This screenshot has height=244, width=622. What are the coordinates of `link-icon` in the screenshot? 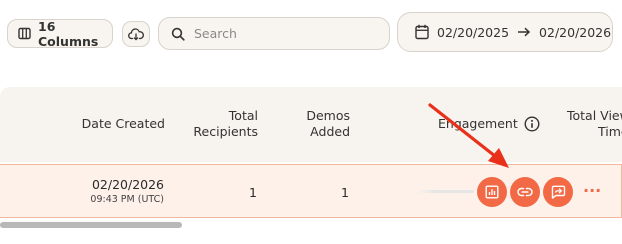 It's located at (525, 192).